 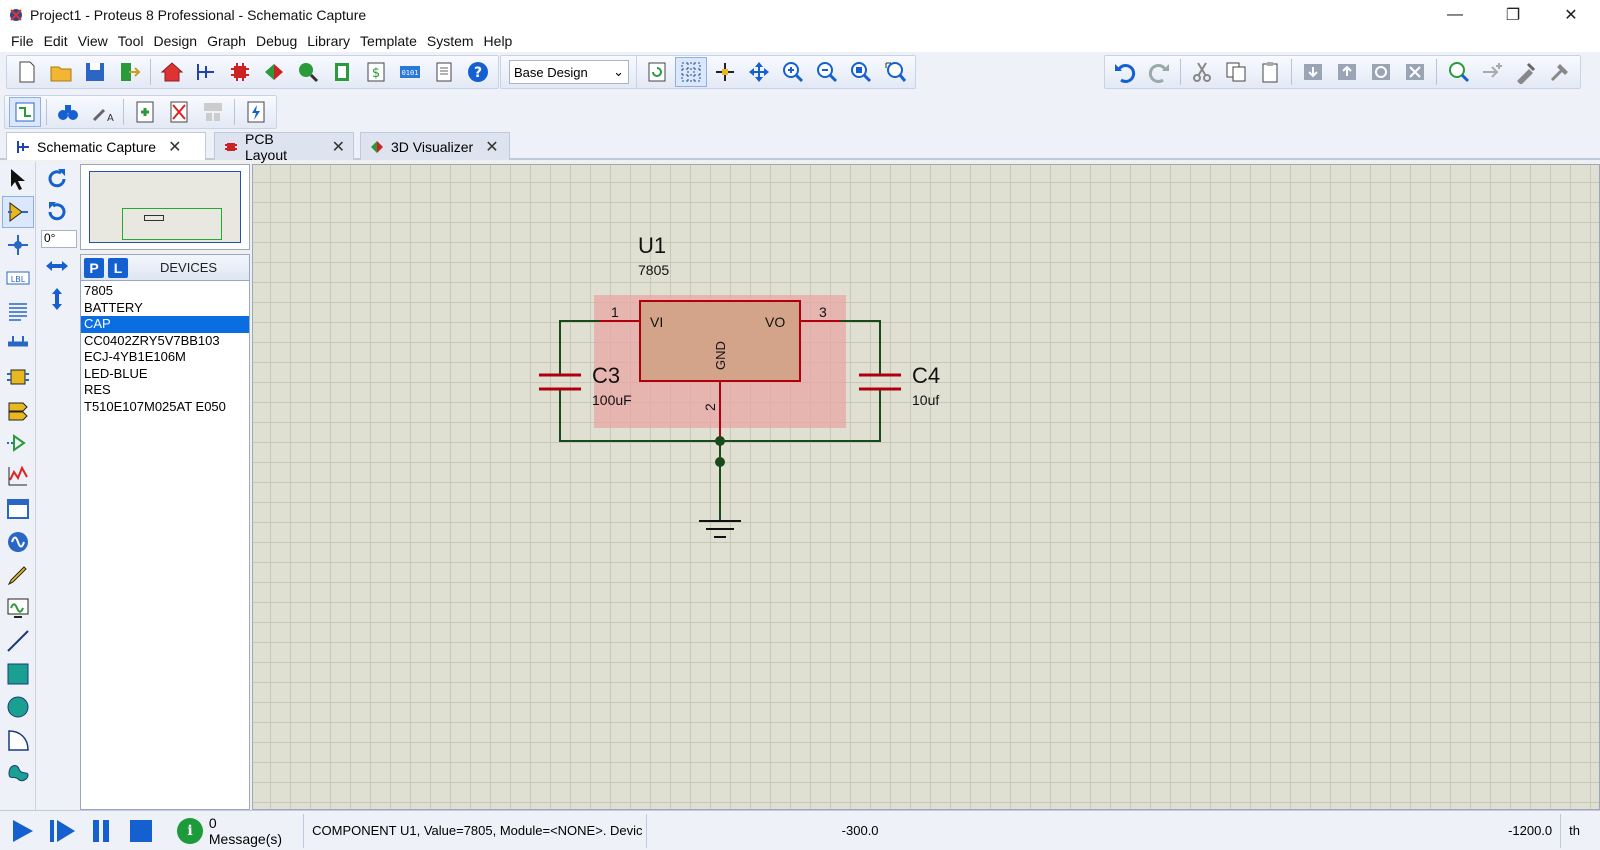 What do you see at coordinates (18, 245) in the screenshot?
I see `junction-dot-mode-button` at bounding box center [18, 245].